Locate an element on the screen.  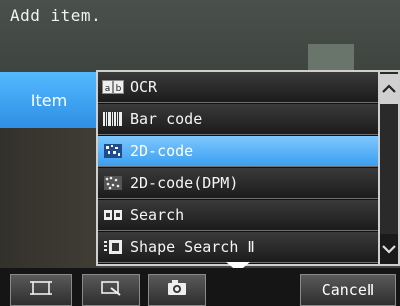
menu-item-label: OCR is located at coordinates (144, 87).